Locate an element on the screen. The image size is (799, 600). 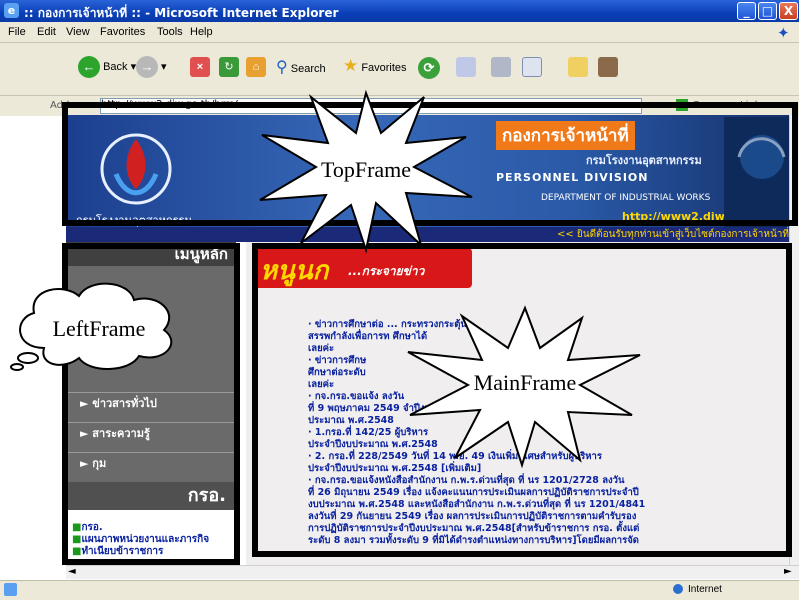
menu-view: View is located at coordinates (78, 32).